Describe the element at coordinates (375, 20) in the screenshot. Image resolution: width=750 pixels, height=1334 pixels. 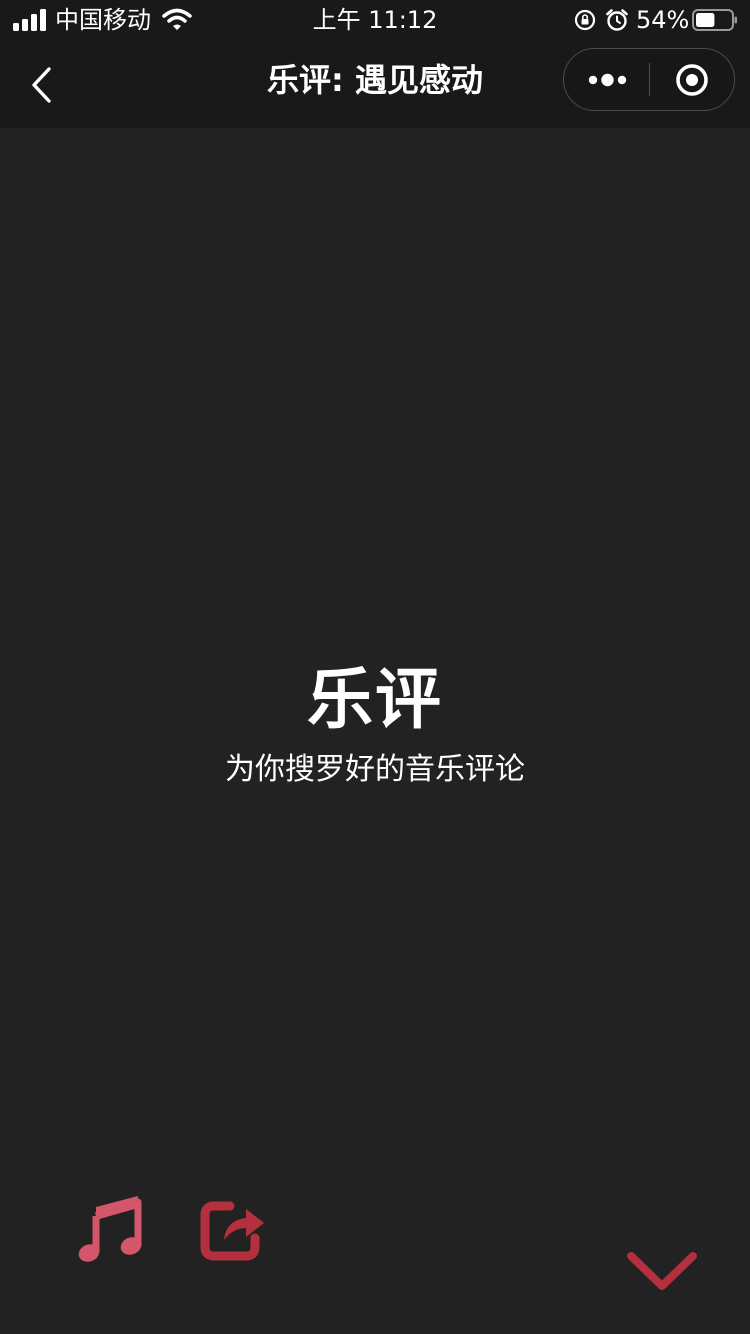
I see `status-bar: 中国移动 上午 11:12 54%` at that location.